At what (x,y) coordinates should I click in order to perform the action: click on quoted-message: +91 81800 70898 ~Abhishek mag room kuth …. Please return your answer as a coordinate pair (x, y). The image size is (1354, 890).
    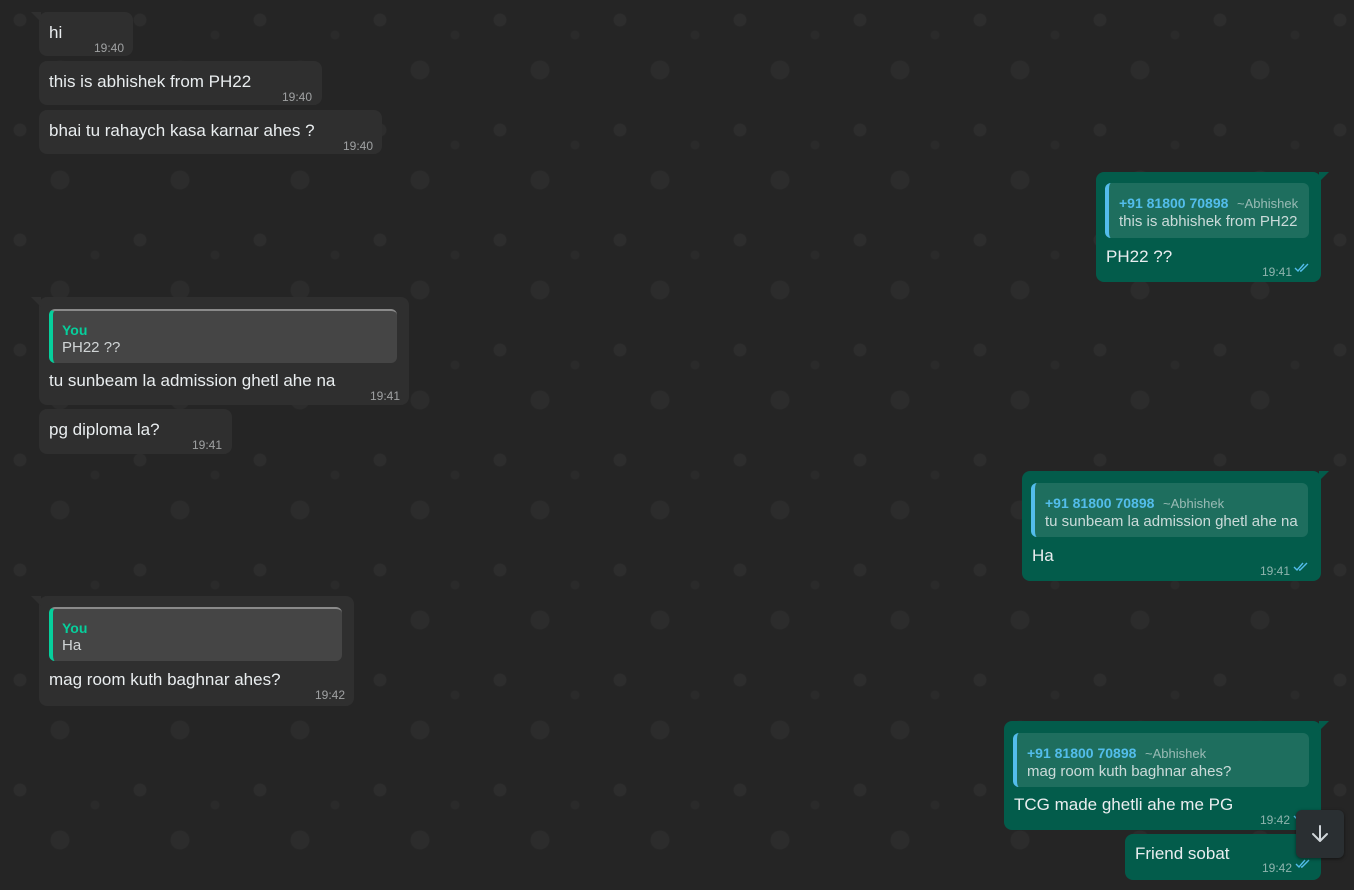
    Looking at the image, I should click on (1161, 760).